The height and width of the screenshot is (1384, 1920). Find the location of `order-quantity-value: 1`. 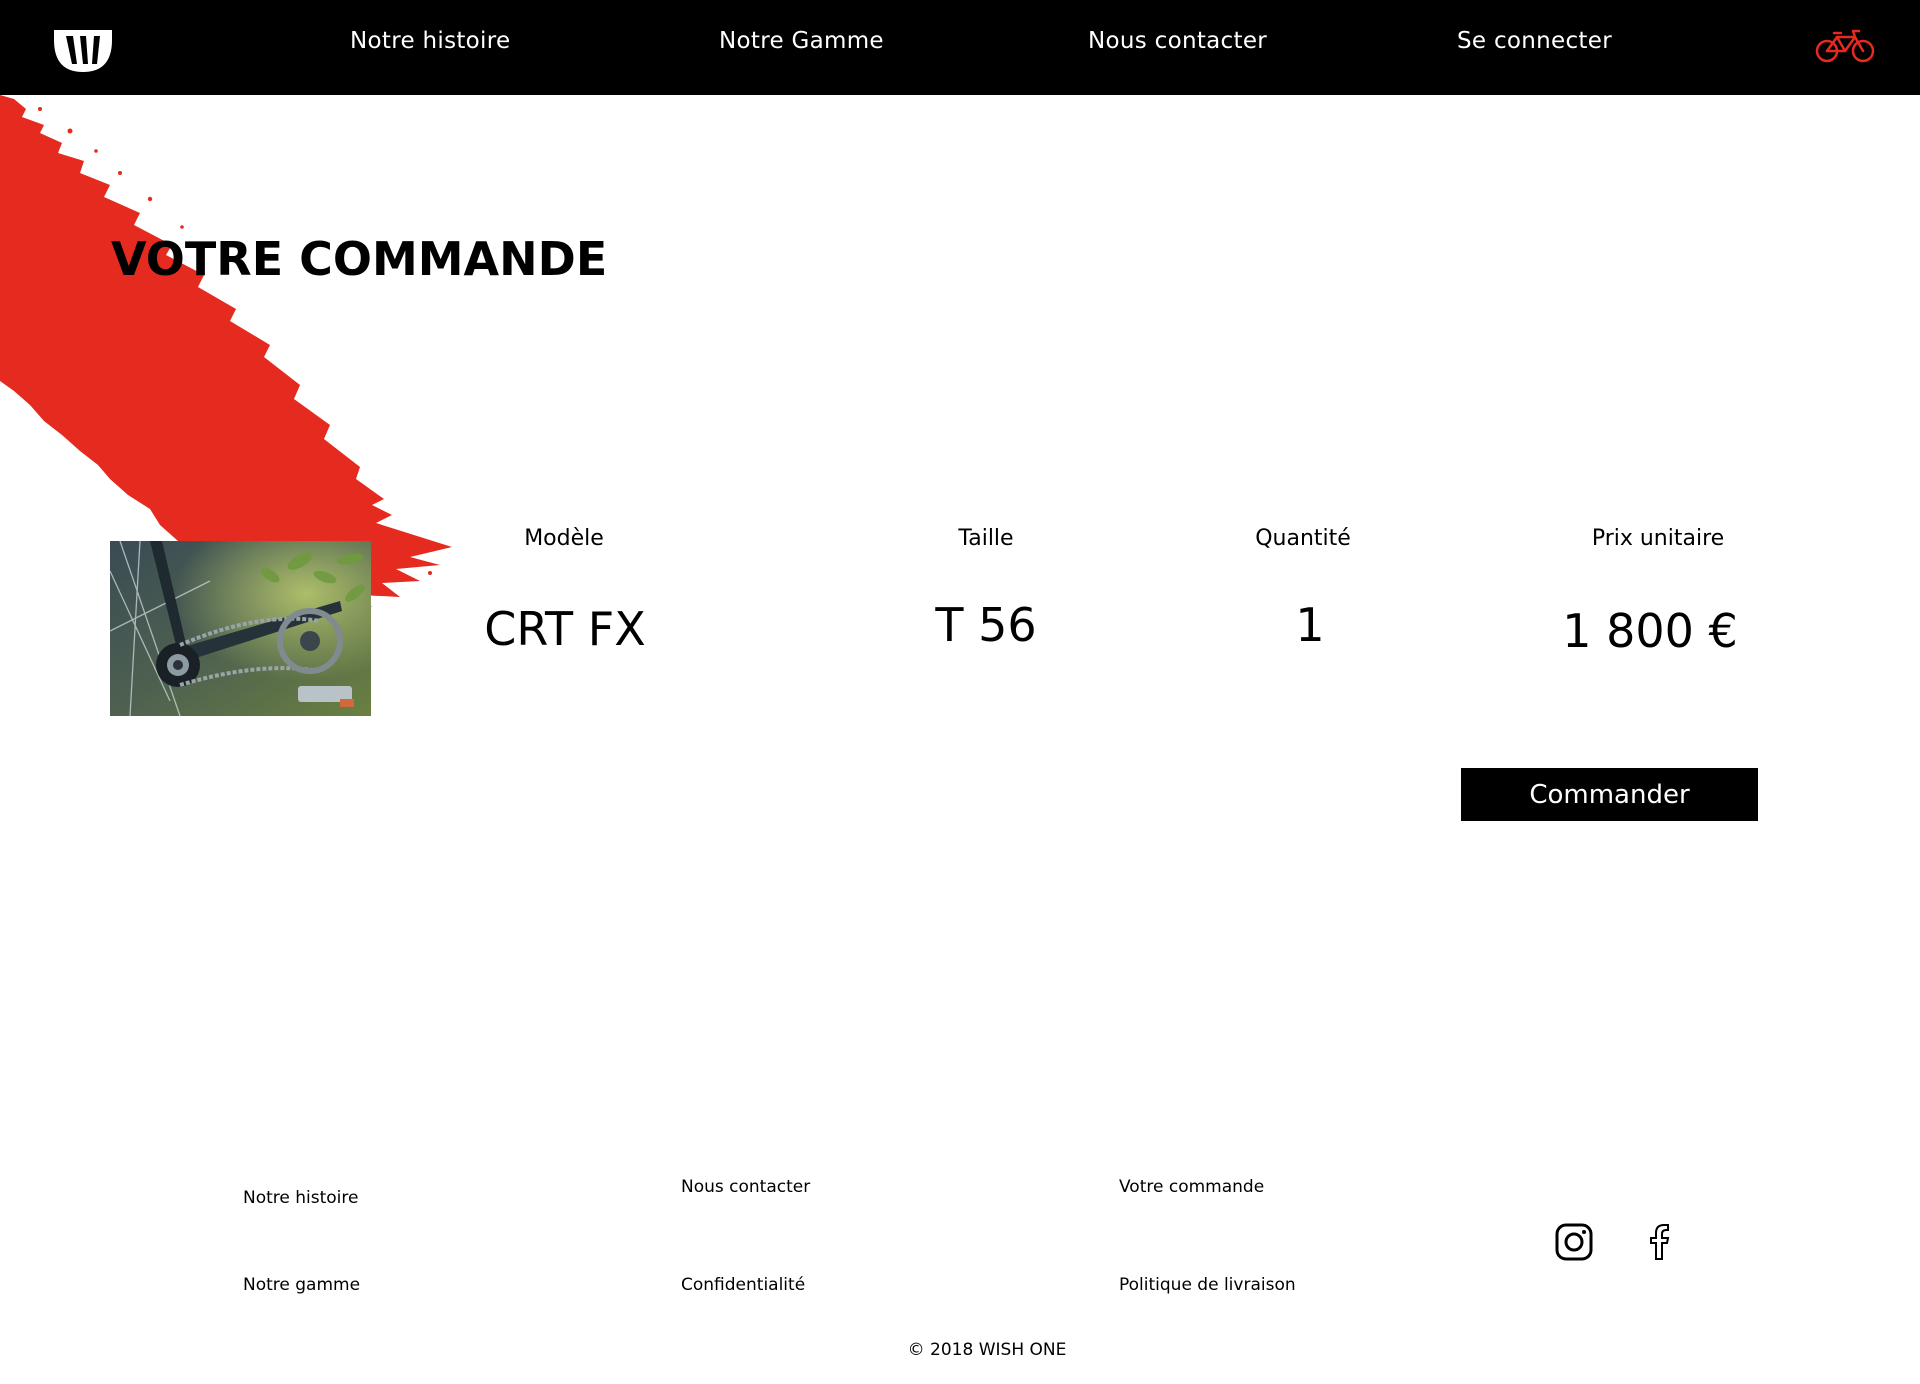

order-quantity-value: 1 is located at coordinates (1310, 625).